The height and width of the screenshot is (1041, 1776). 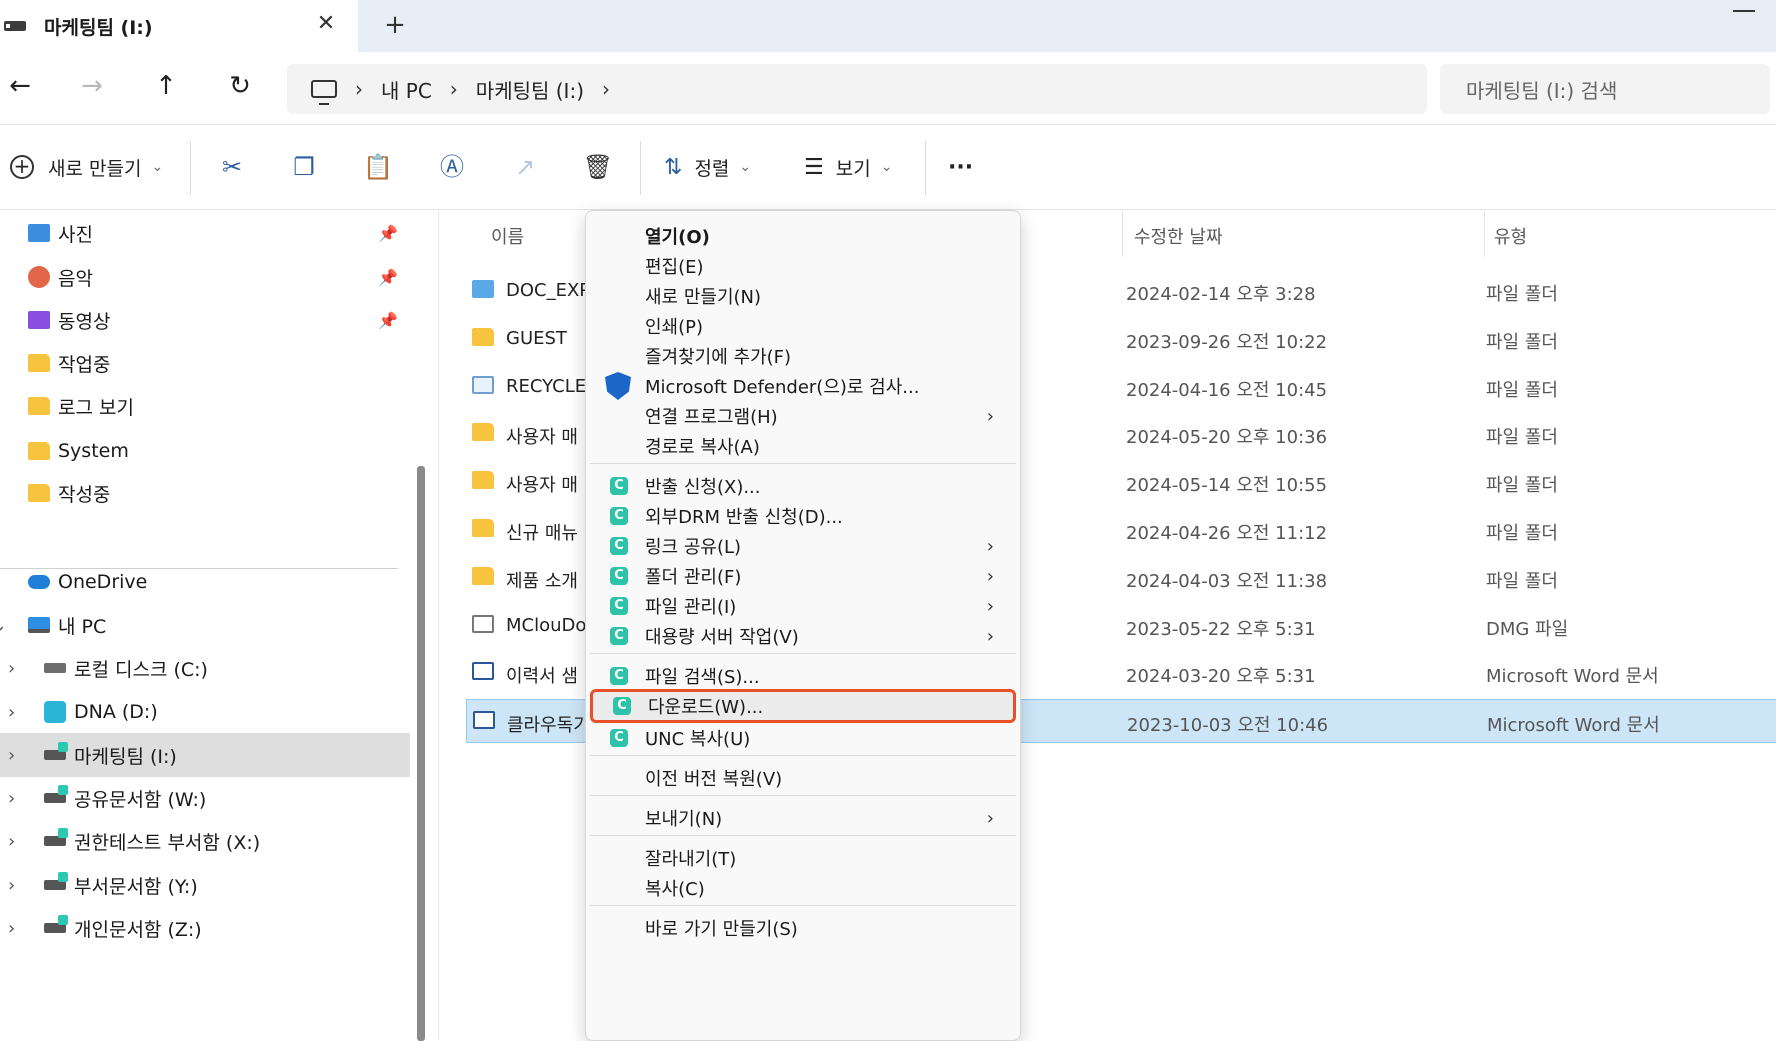 What do you see at coordinates (205, 841) in the screenshot?
I see `sidebar-item-tree-6: › 권한테스트 부서함 (X:)` at bounding box center [205, 841].